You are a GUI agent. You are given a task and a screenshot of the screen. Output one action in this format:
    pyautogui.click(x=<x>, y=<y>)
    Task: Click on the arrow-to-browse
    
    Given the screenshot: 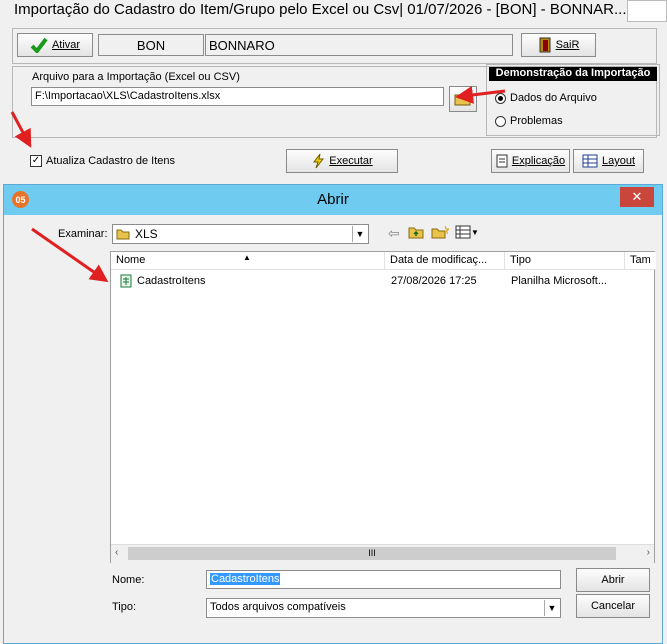 What is the action you would take?
    pyautogui.click(x=480, y=94)
    